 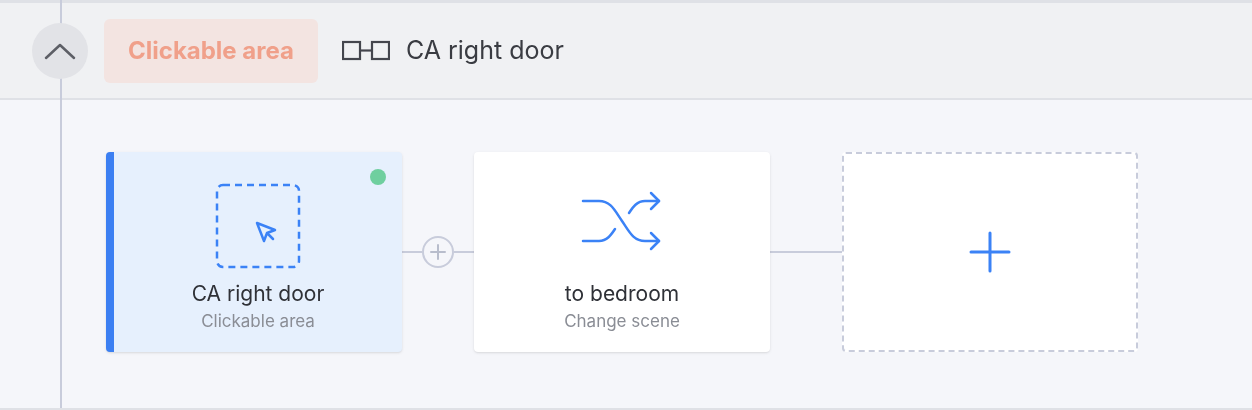 What do you see at coordinates (211, 50) in the screenshot?
I see `type-badge: Clickable area` at bounding box center [211, 50].